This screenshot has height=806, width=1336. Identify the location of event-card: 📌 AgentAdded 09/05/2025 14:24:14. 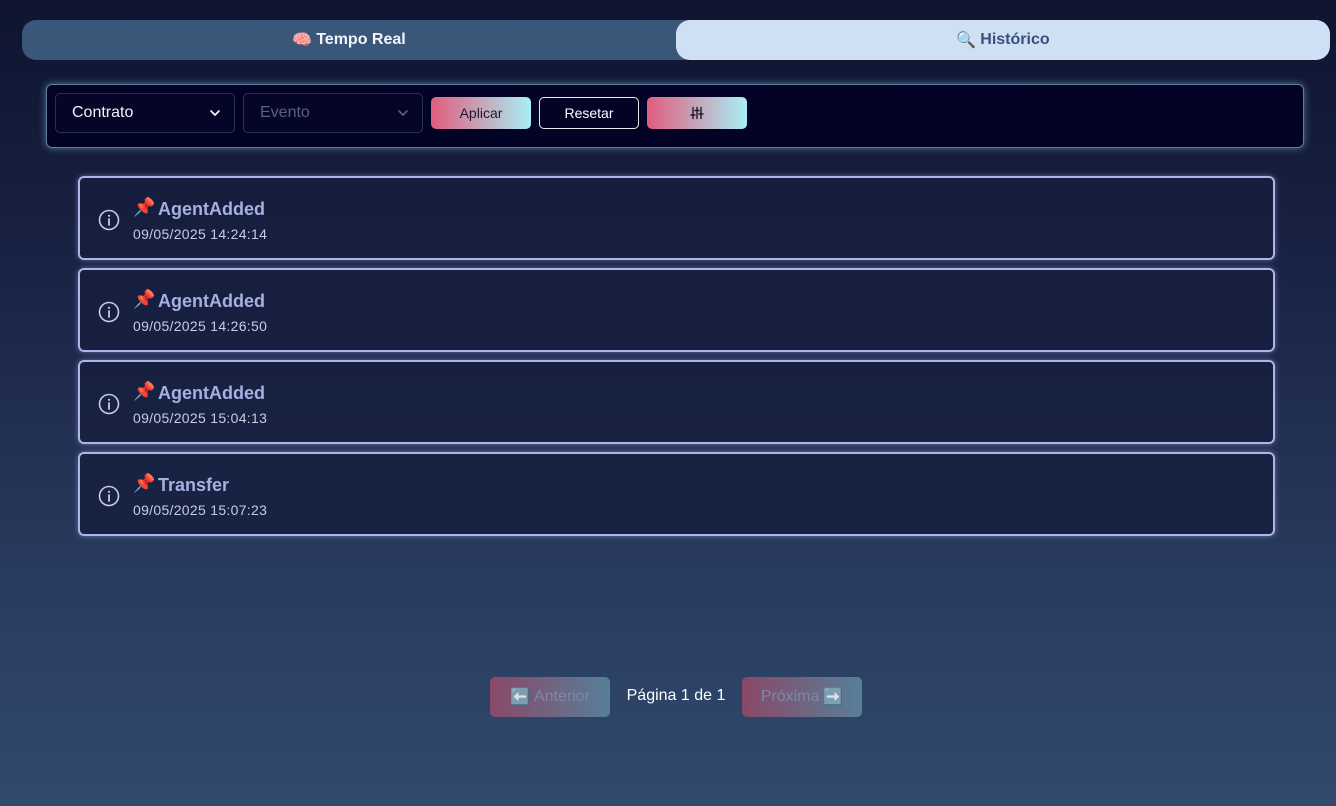
(676, 218).